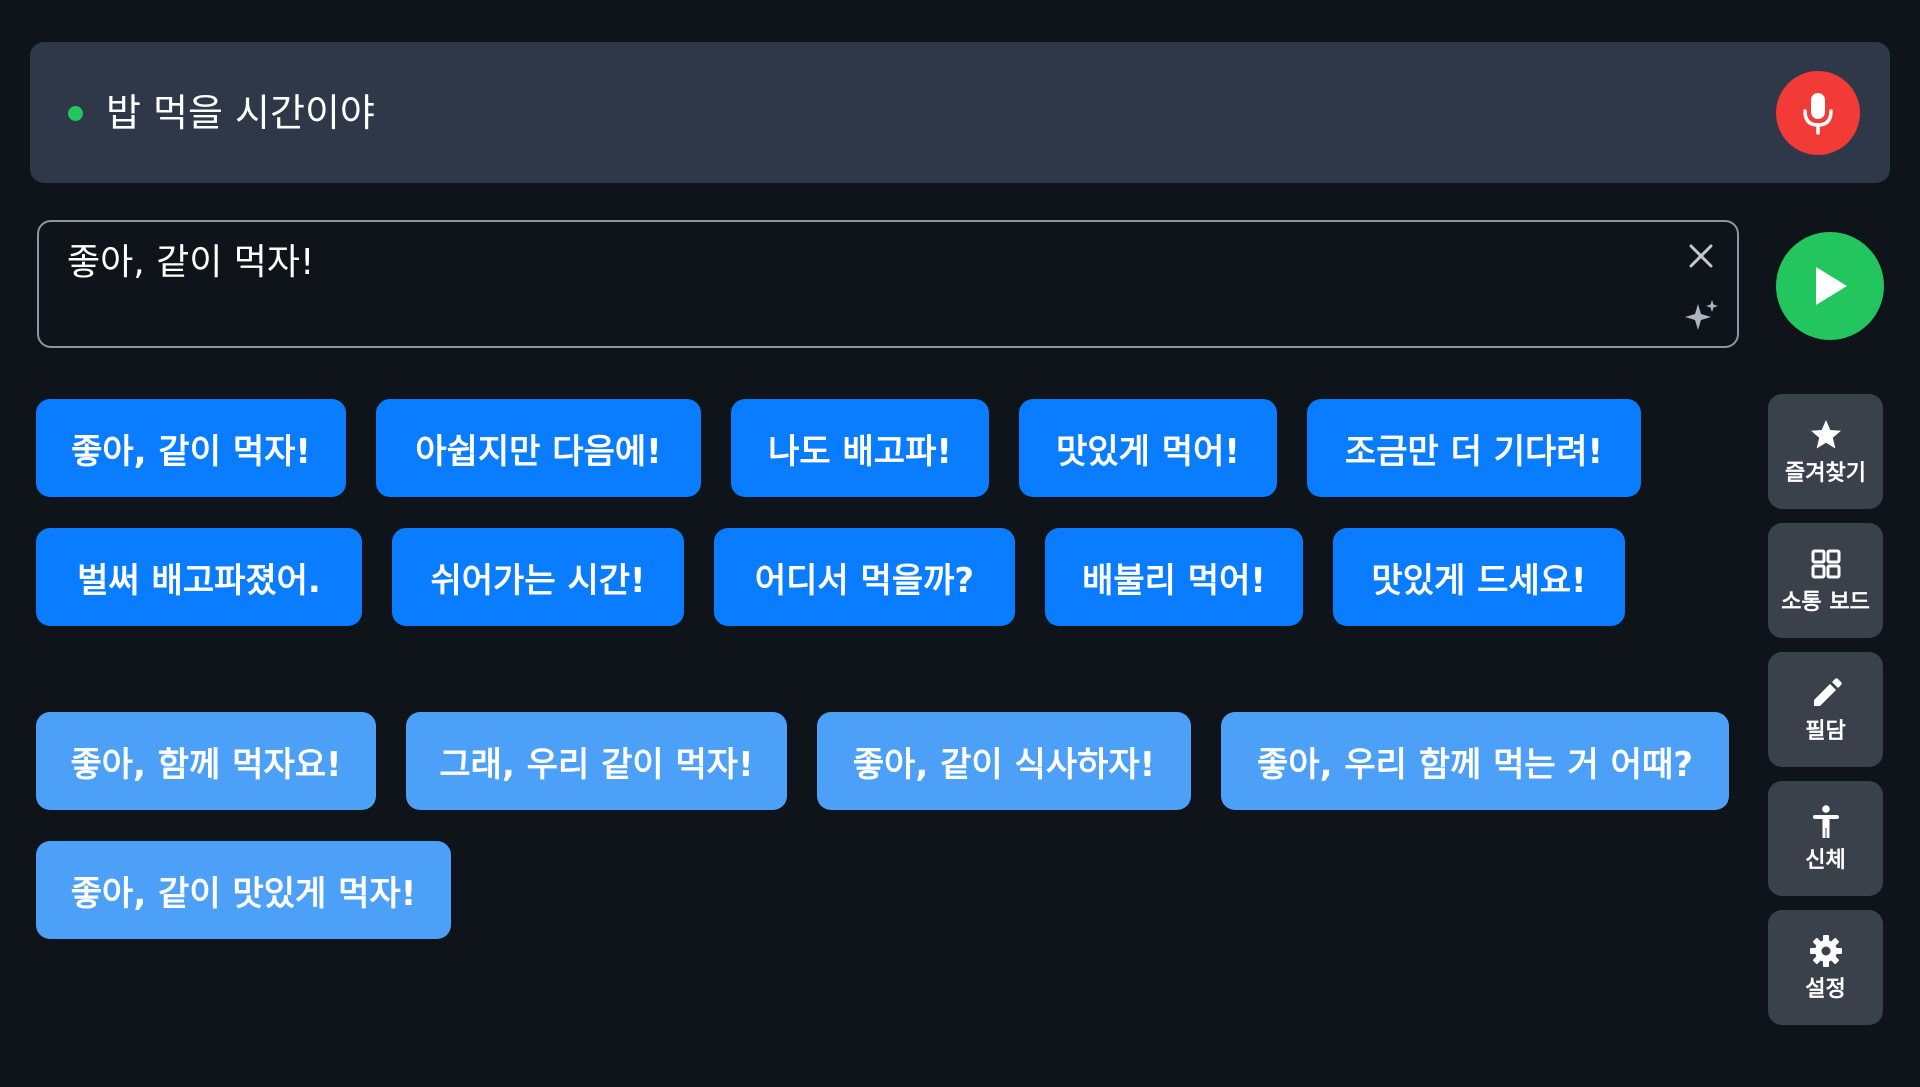 Image resolution: width=1920 pixels, height=1087 pixels. I want to click on alternative-suggestion-chip: 좋아, 같이 맛있게 먹자!, so click(243, 890).